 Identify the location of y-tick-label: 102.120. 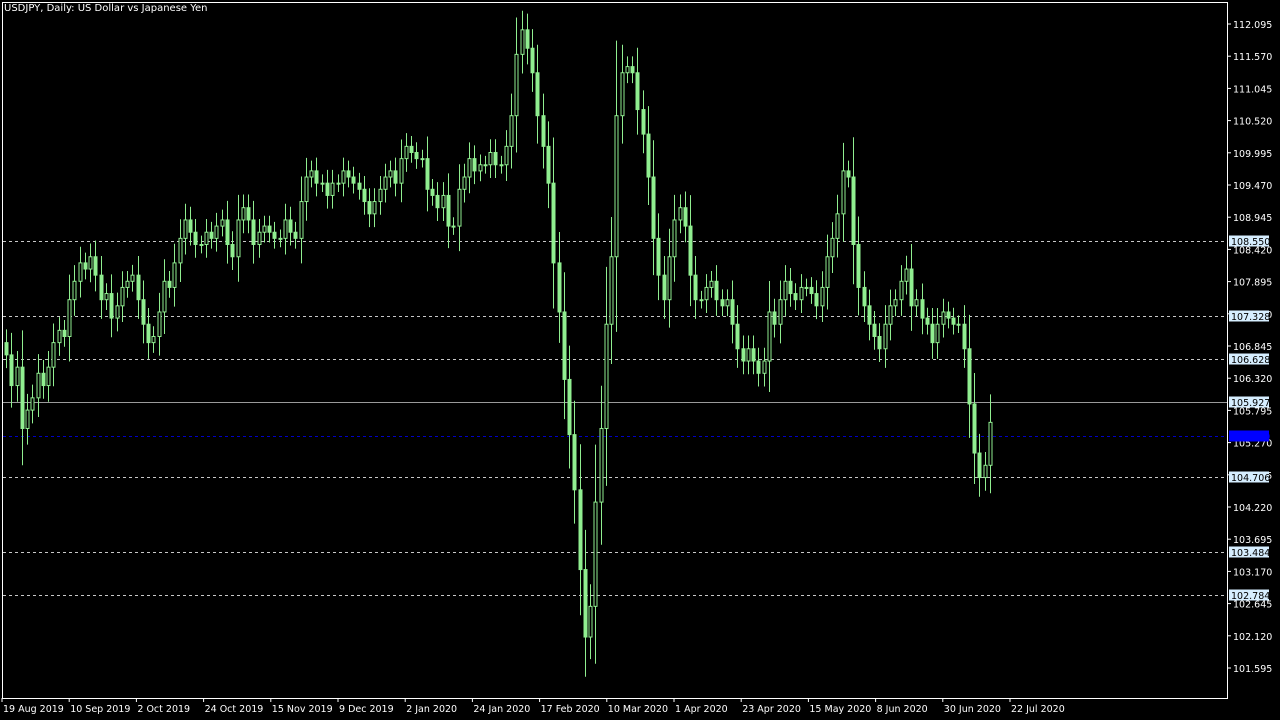
(1252, 637).